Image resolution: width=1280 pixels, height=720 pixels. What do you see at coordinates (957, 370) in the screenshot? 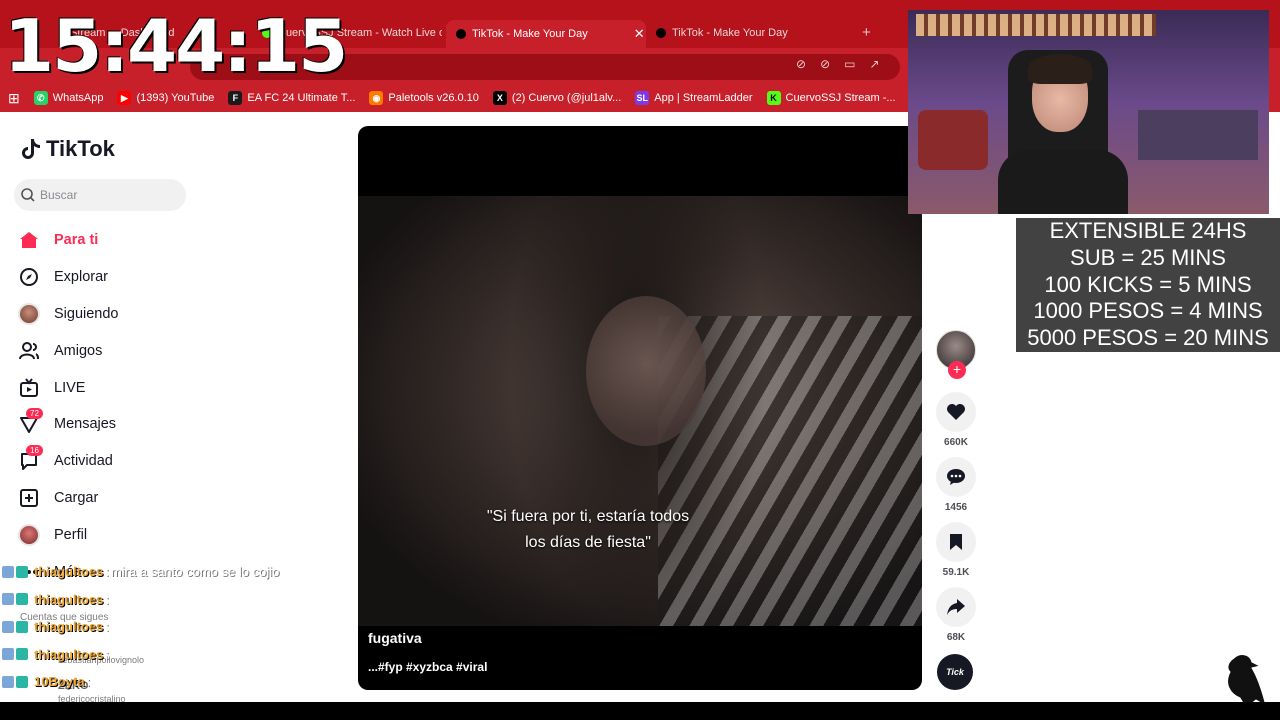
I see `follow-button: +` at bounding box center [957, 370].